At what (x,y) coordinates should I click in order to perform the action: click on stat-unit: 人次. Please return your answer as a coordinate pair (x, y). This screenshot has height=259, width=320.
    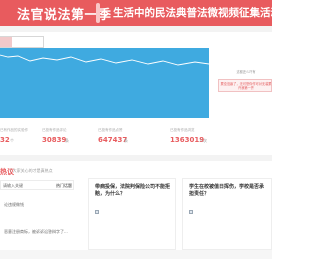
    Looking at the image, I should click on (203, 140).